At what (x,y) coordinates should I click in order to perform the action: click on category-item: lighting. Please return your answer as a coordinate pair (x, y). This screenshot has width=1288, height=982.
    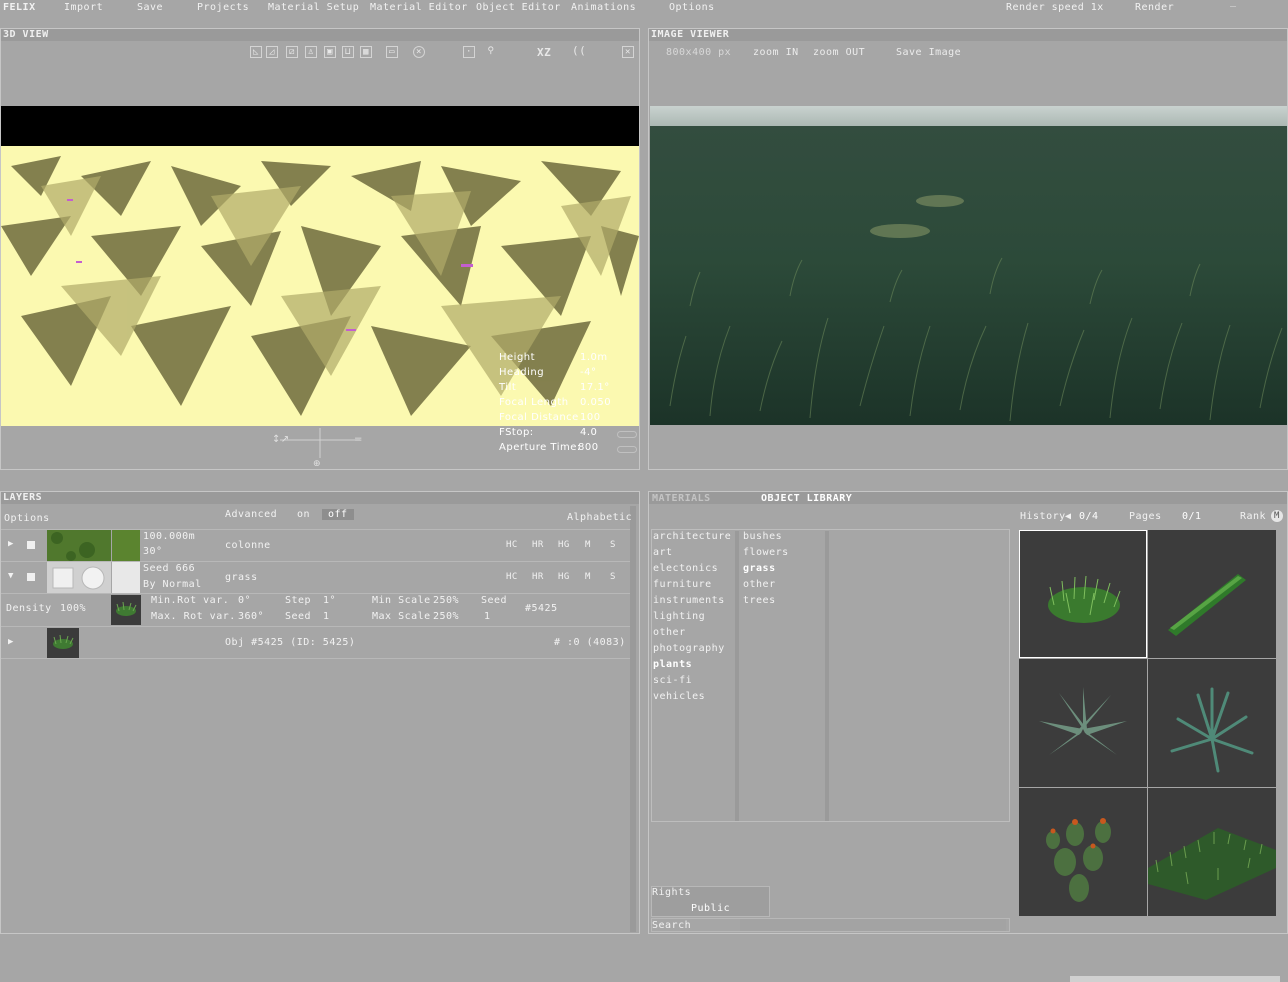
    Looking at the image, I should click on (679, 616).